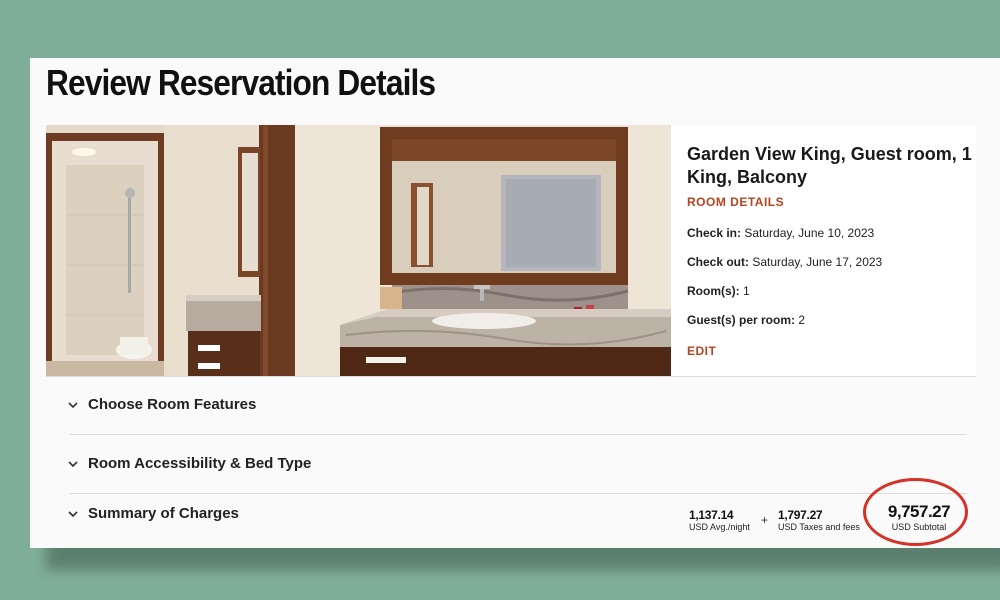 The image size is (1000, 600). What do you see at coordinates (832, 320) in the screenshot?
I see `guests-field: Guest(s) per room: 2` at bounding box center [832, 320].